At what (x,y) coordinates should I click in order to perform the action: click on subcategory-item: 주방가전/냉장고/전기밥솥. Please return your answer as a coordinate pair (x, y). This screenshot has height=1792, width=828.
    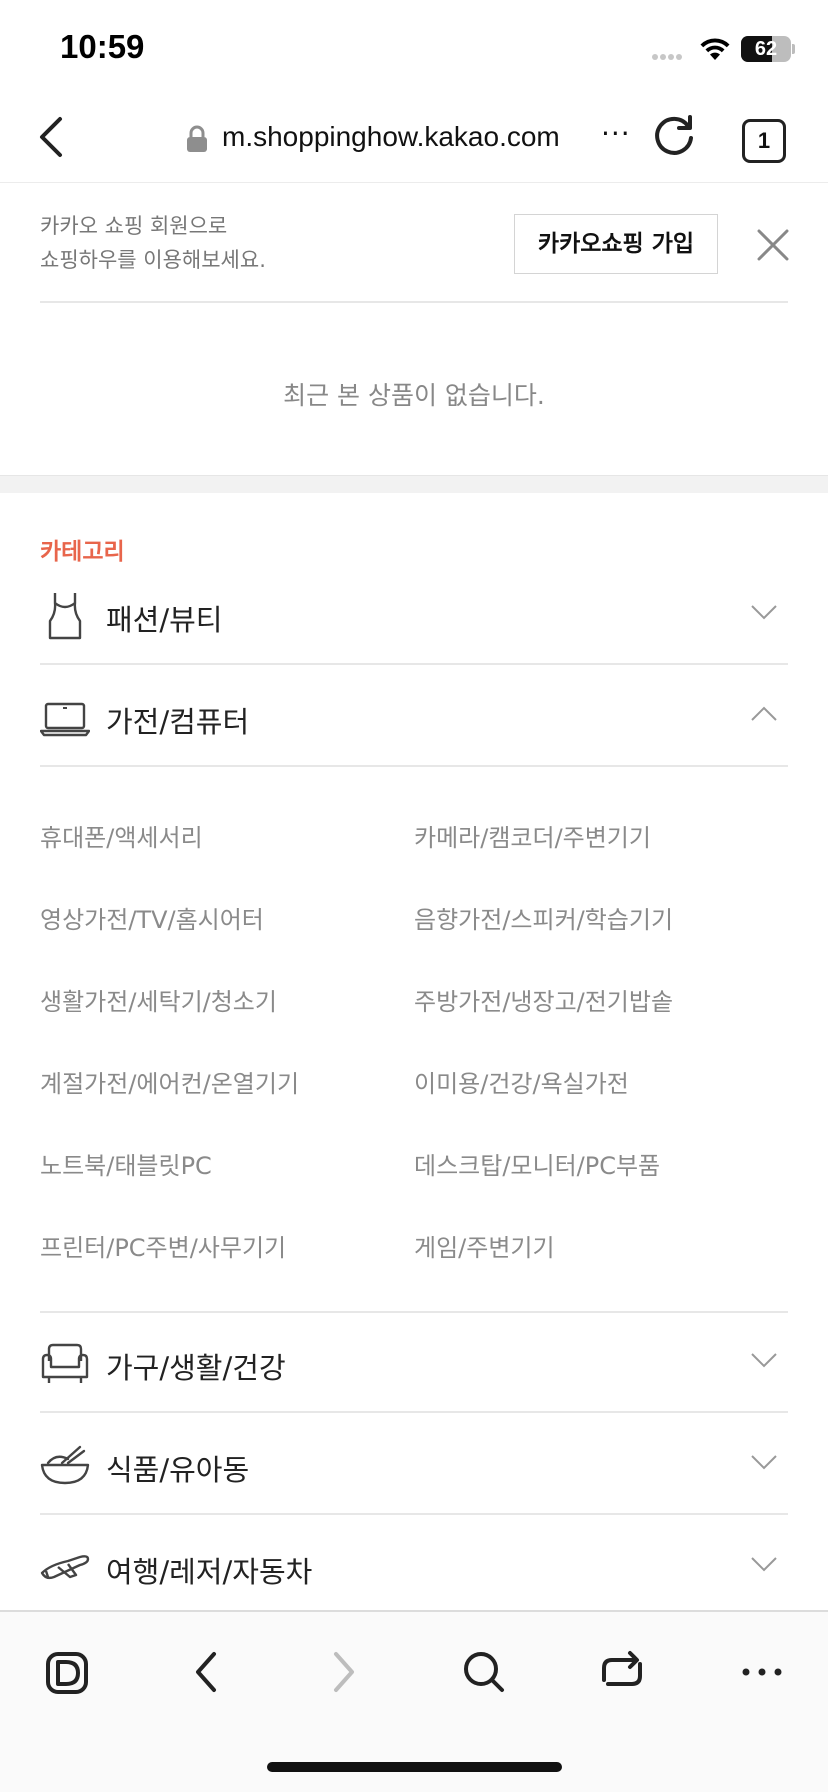
    Looking at the image, I should click on (543, 999).